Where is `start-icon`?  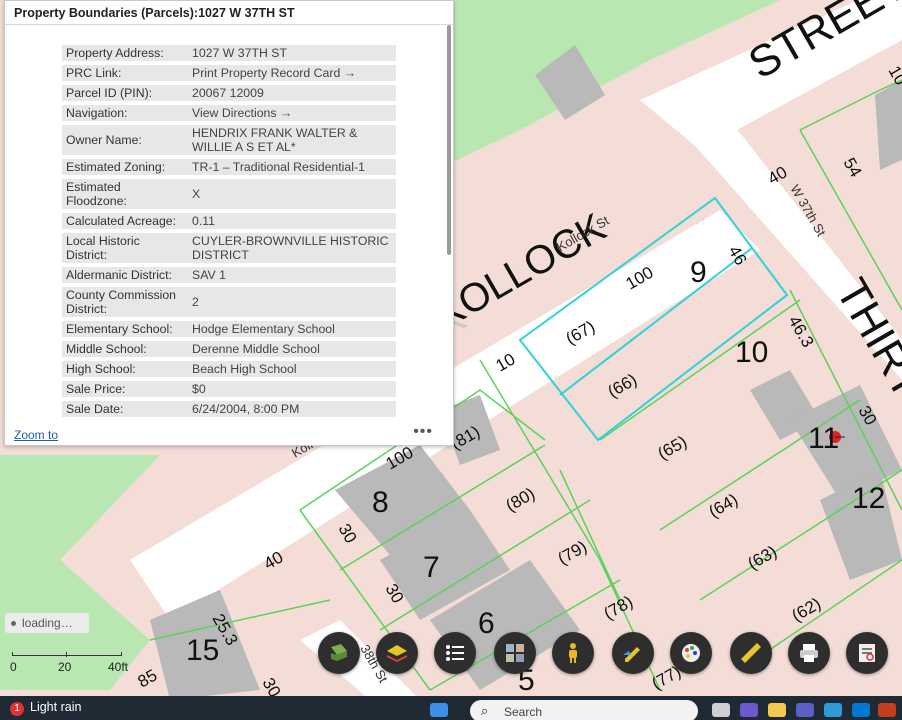 start-icon is located at coordinates (439, 710).